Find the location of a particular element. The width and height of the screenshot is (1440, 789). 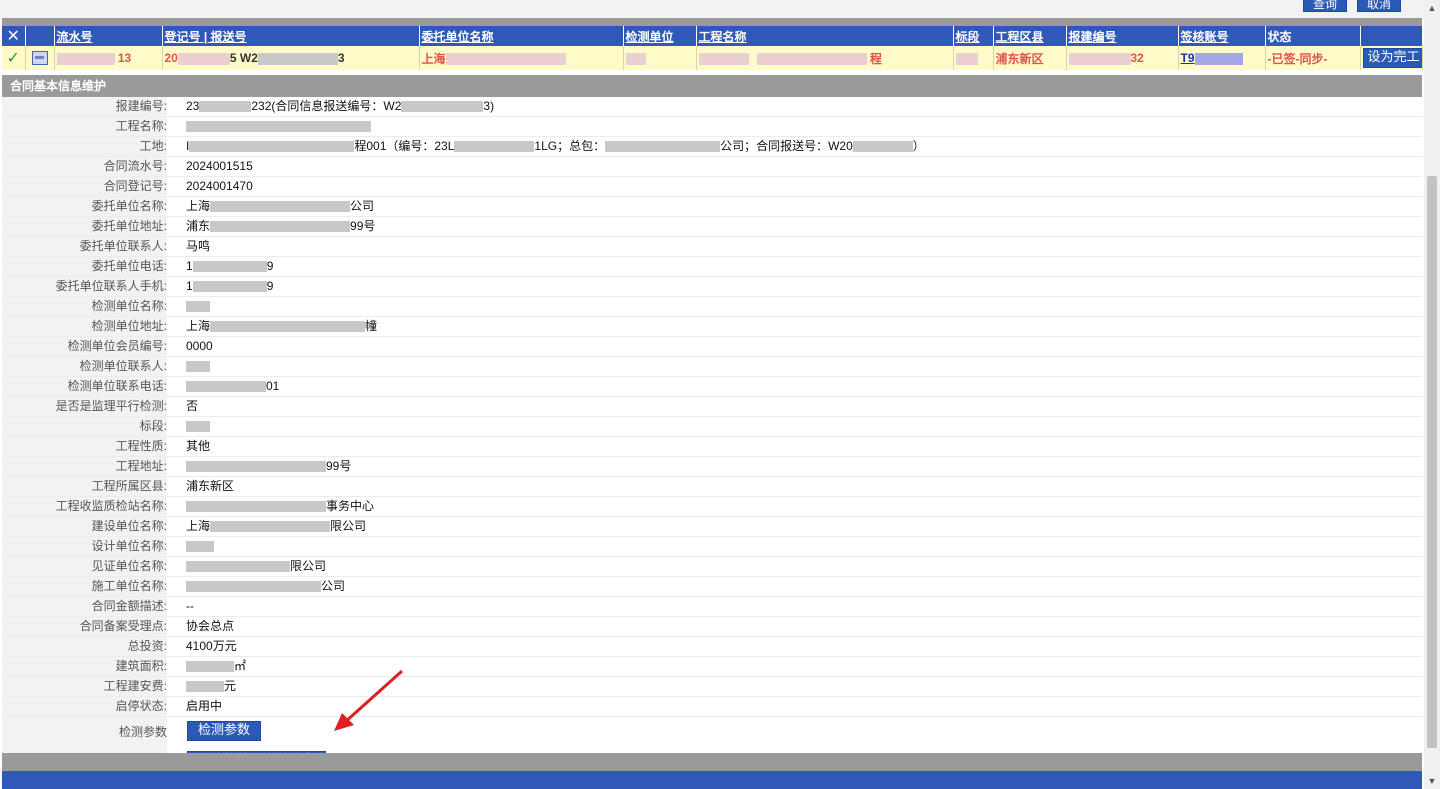

field-value: 事务中心 is located at coordinates (280, 506).